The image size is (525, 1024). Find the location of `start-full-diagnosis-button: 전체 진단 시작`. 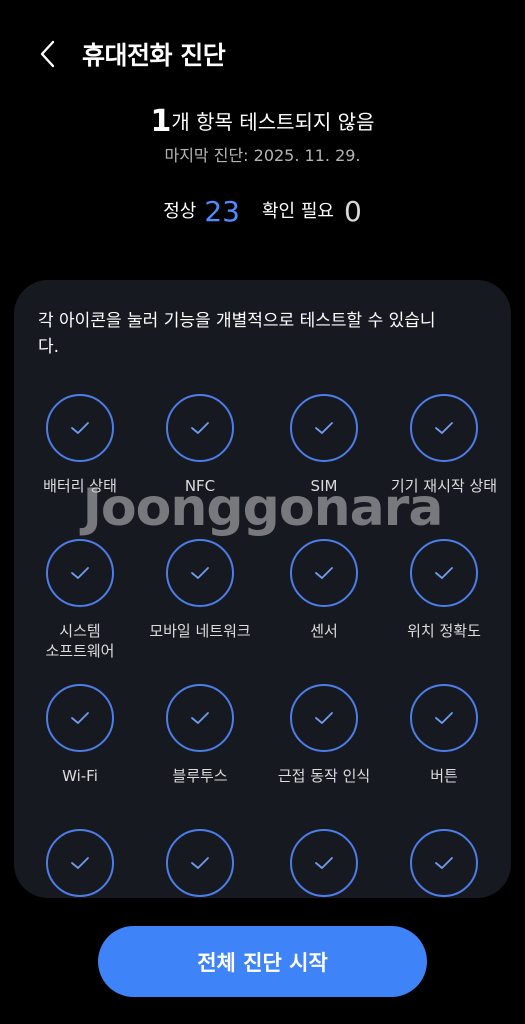

start-full-diagnosis-button: 전체 진단 시작 is located at coordinates (262, 961).